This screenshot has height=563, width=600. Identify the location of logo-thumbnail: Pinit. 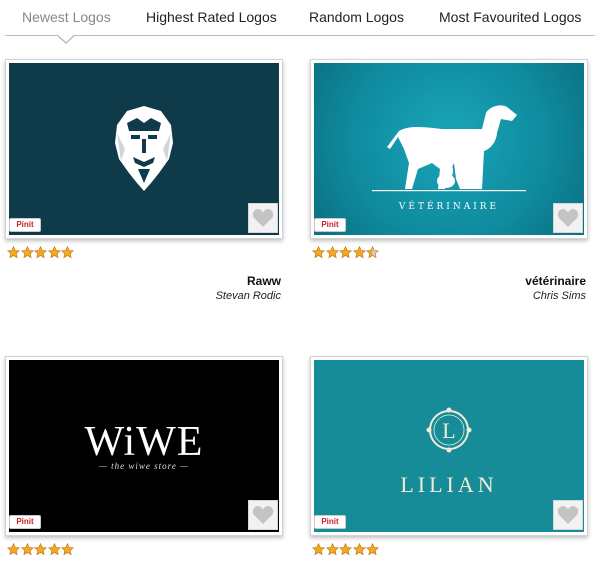
(144, 149).